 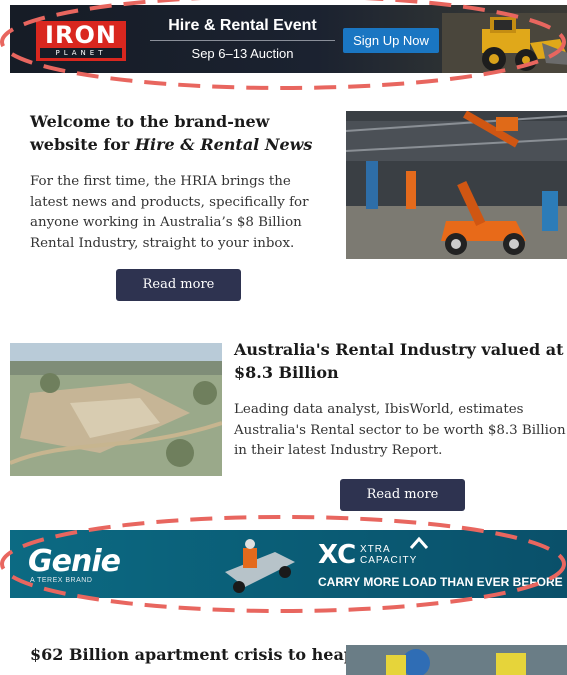 I want to click on banner-subtitle: Sep 6–13 Auction, so click(x=242, y=53).